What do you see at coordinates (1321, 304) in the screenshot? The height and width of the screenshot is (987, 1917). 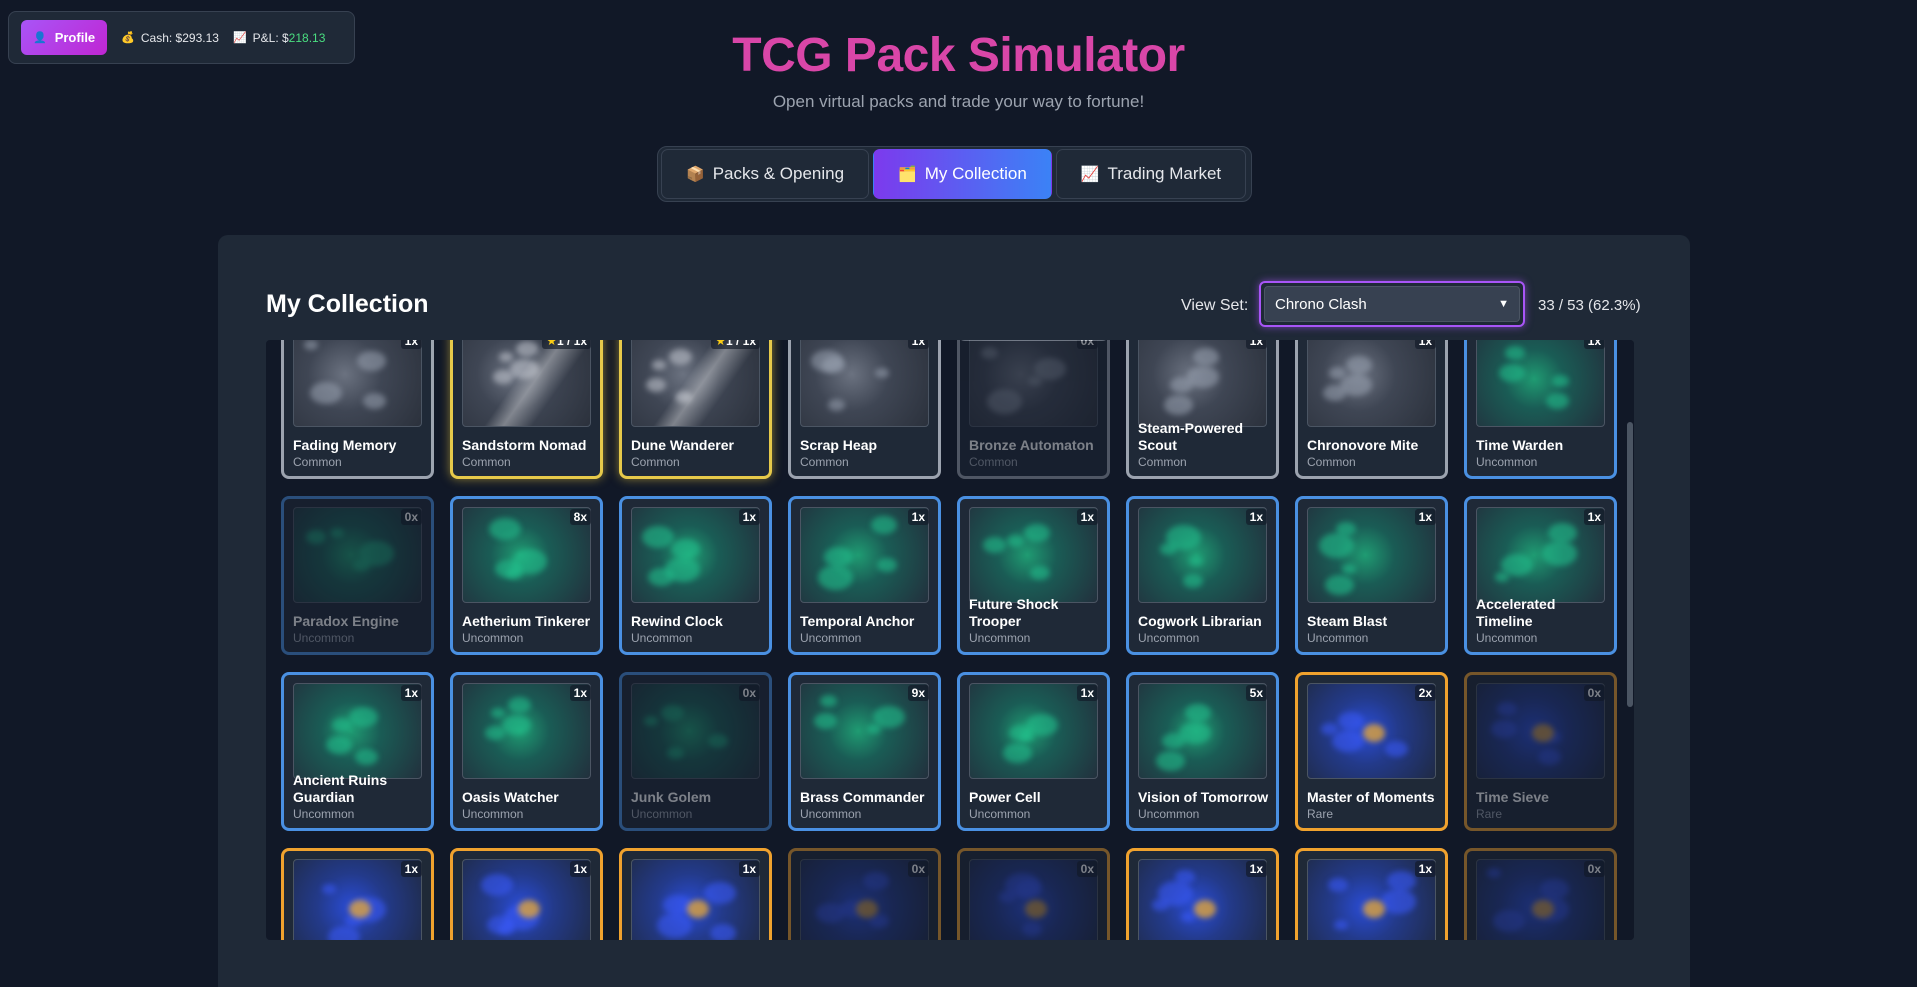 I see `set-select-value: Chrono Clash` at bounding box center [1321, 304].